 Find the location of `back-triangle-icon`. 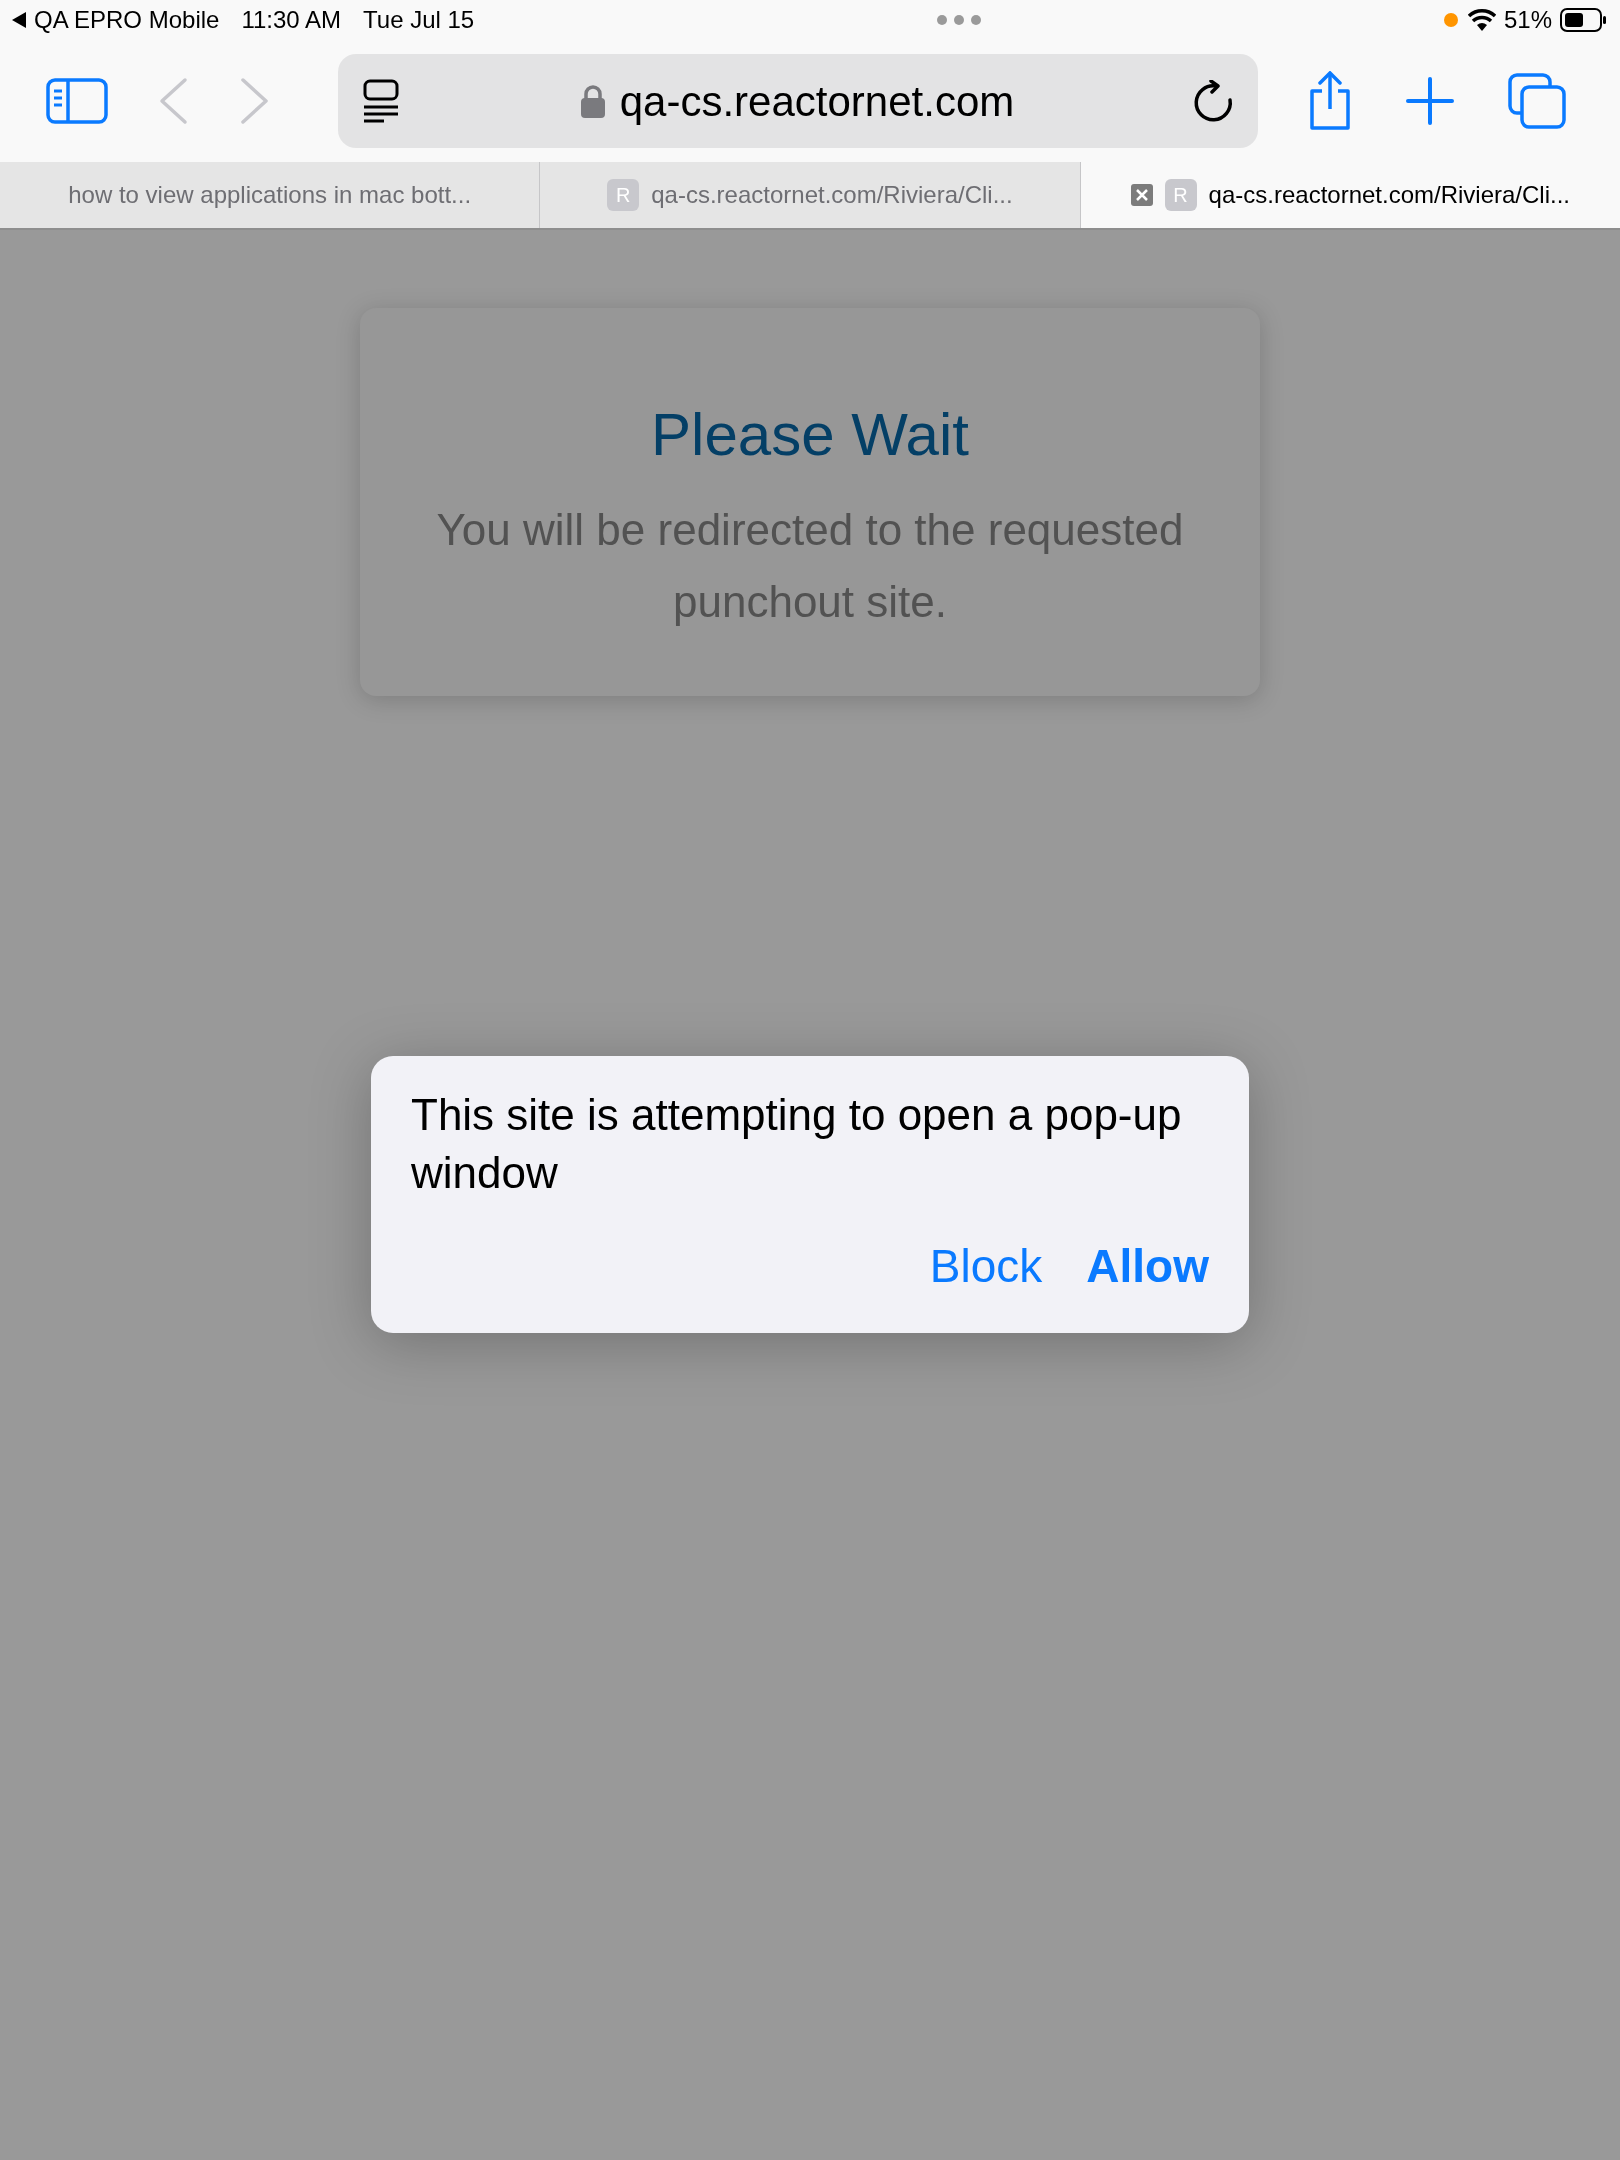

back-triangle-icon is located at coordinates (19, 20).